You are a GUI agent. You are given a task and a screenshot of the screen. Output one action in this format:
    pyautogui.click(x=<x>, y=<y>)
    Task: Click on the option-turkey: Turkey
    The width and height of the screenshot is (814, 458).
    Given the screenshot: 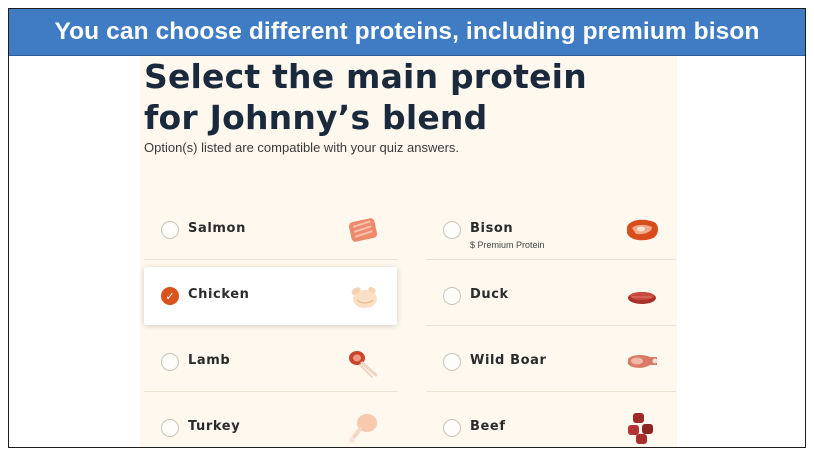 What is the action you would take?
    pyautogui.click(x=270, y=423)
    